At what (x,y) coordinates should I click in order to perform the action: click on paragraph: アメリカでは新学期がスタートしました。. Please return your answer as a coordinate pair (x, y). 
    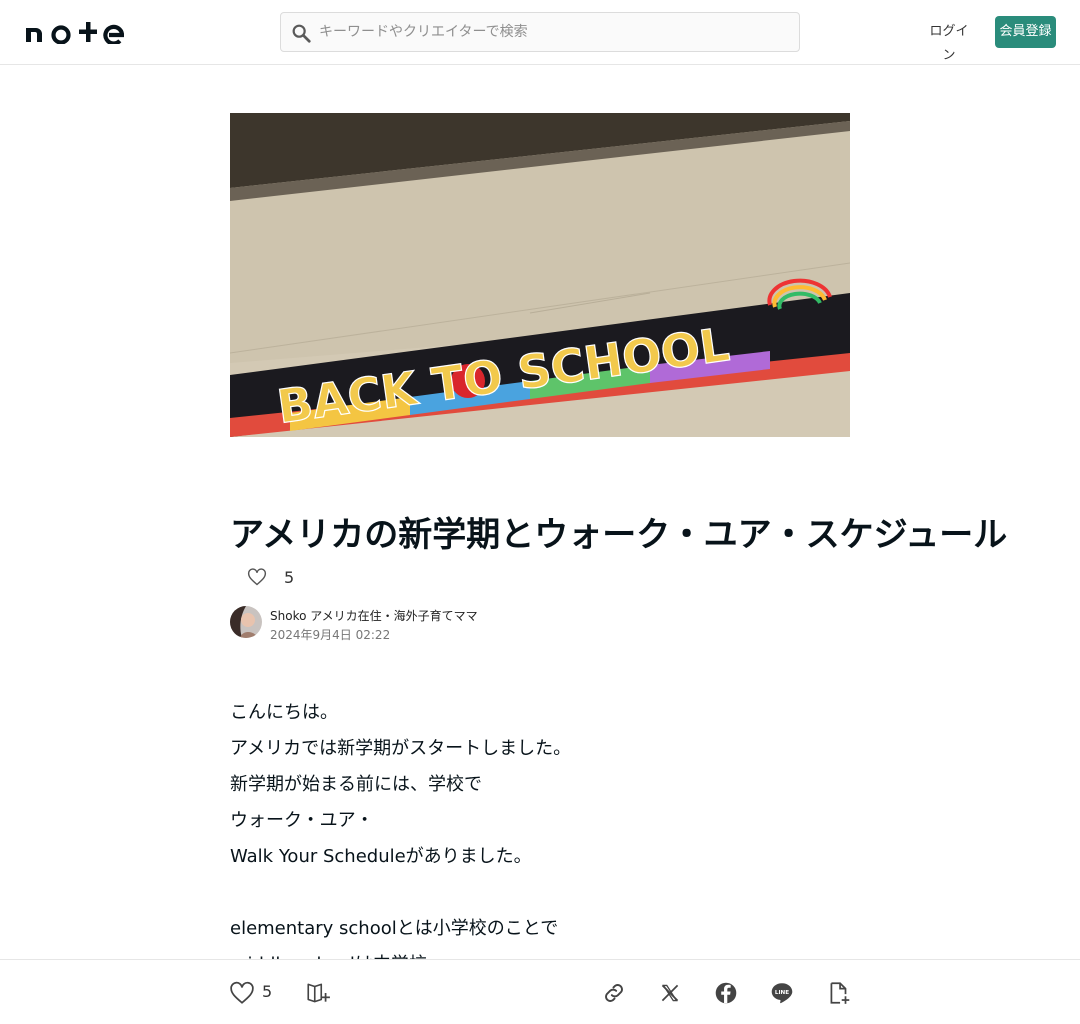
    Looking at the image, I should click on (401, 748).